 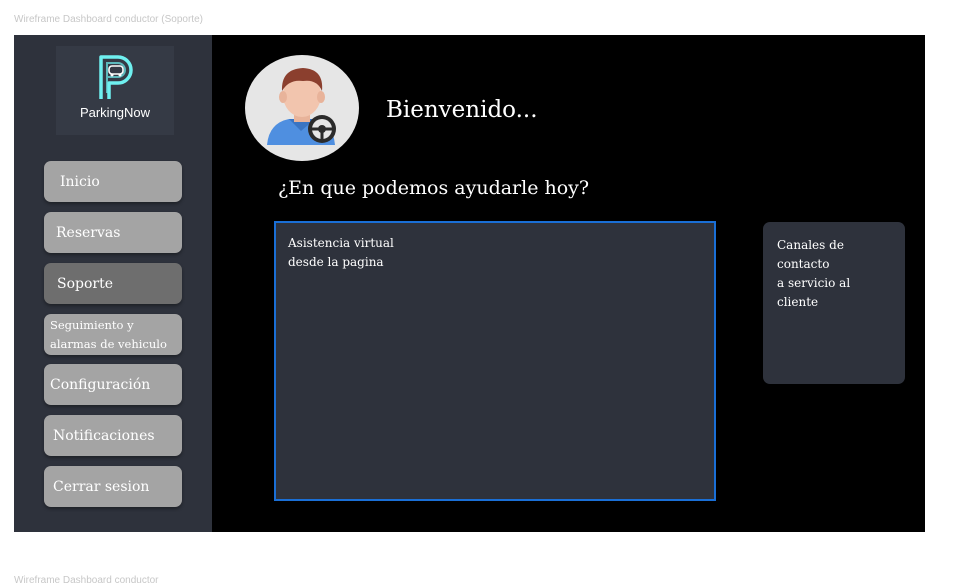 I want to click on brand-name: ParkingNow, so click(x=115, y=112).